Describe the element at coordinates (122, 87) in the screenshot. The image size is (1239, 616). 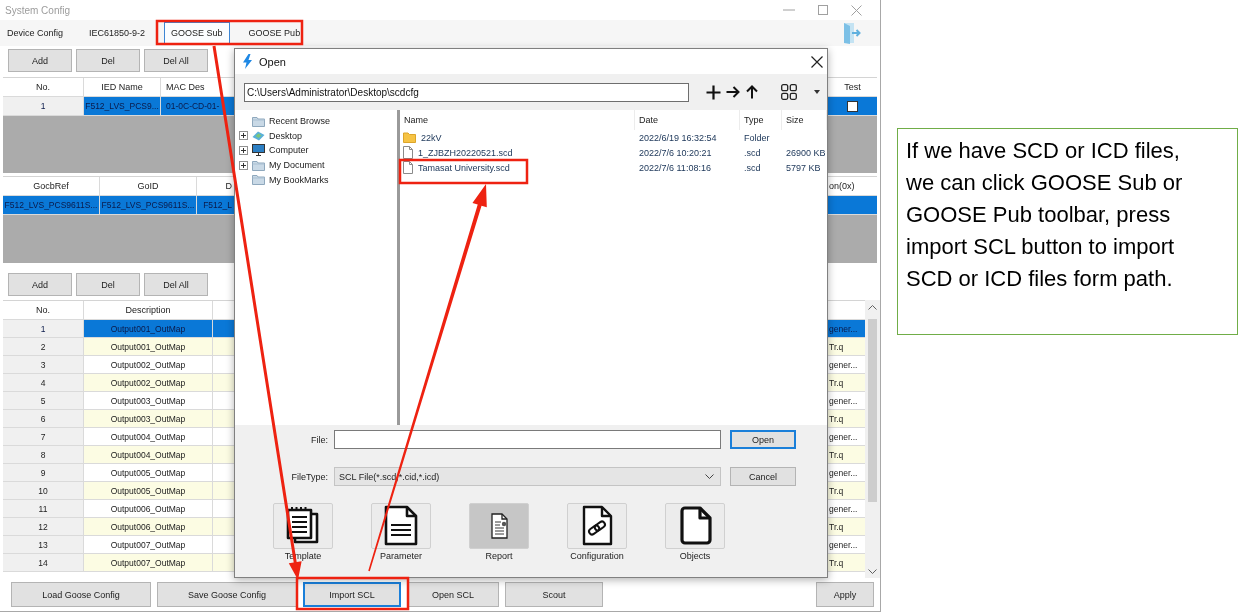
I see `column-header: IED Name` at that location.